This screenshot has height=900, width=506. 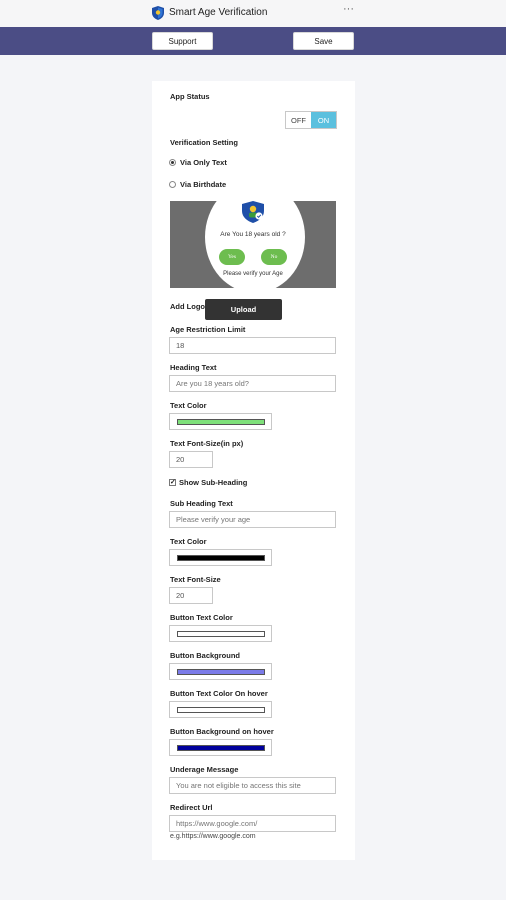 I want to click on heading-text-label: Heading Text, so click(x=193, y=367).